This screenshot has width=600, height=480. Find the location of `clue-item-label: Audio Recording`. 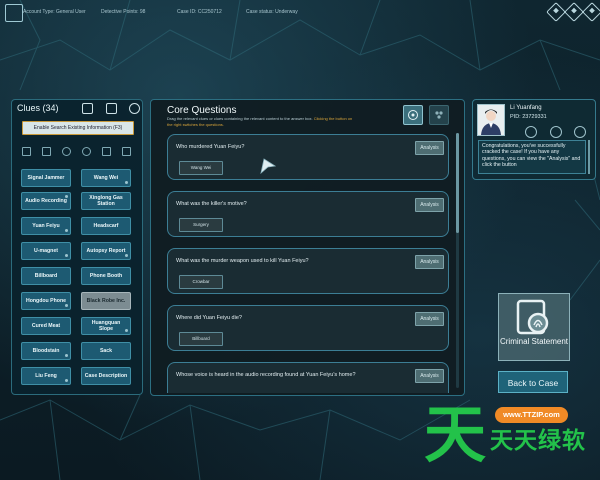

clue-item-label: Audio Recording is located at coordinates (46, 201).